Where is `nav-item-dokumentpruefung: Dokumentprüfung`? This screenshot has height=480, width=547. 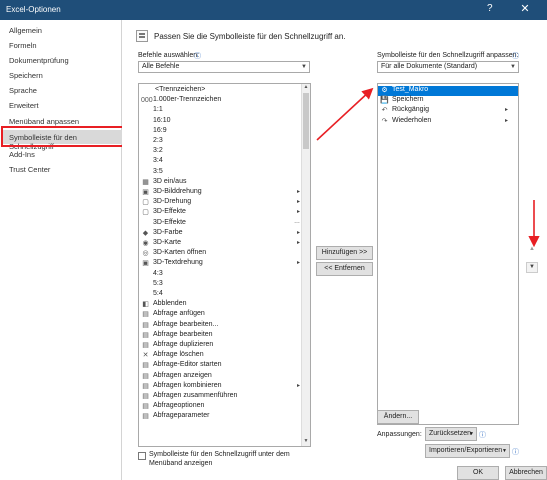 nav-item-dokumentpruefung: Dokumentprüfung is located at coordinates (39, 60).